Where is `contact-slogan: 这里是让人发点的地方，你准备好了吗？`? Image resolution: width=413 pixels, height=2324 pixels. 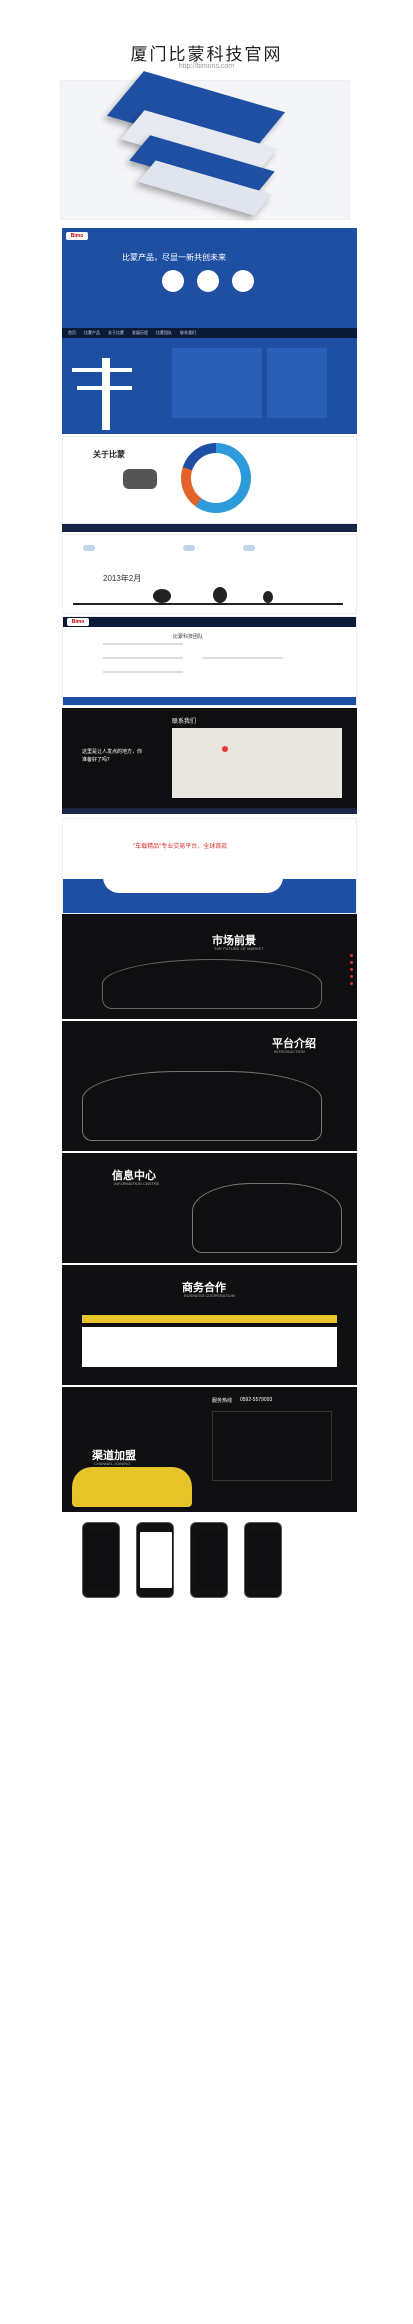
contact-slogan: 这里是让人发点的地方，你准备好了吗？ is located at coordinates (112, 756).